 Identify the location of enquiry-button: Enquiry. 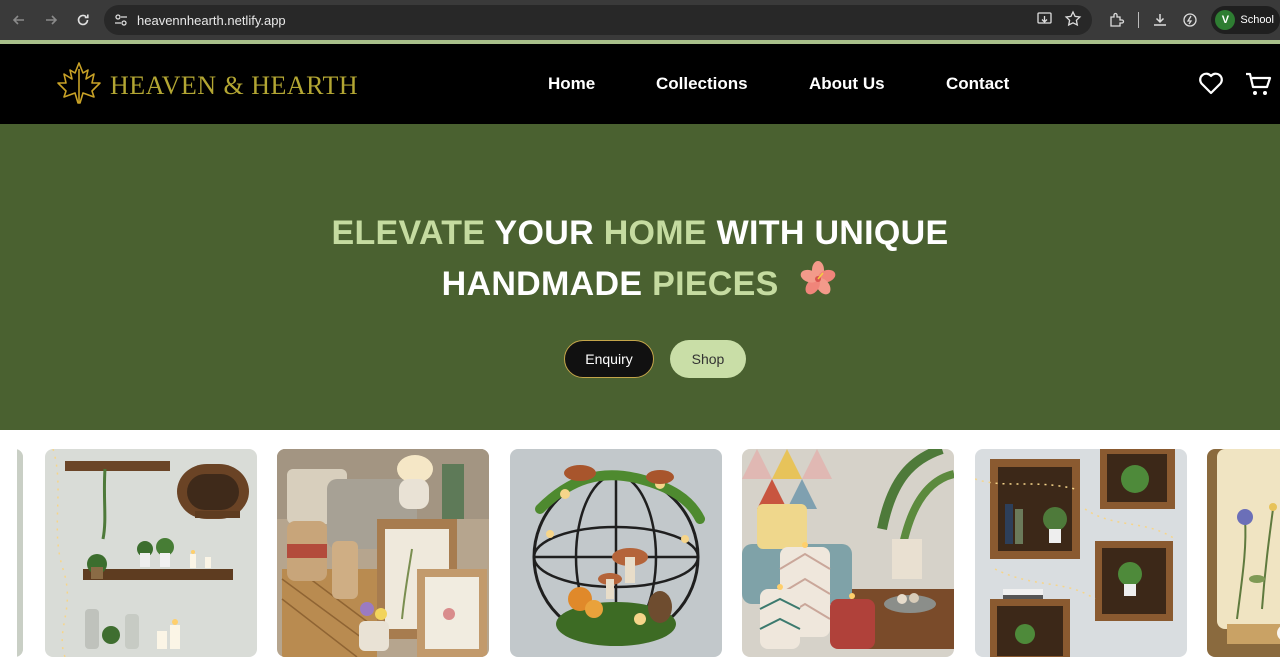
(609, 359).